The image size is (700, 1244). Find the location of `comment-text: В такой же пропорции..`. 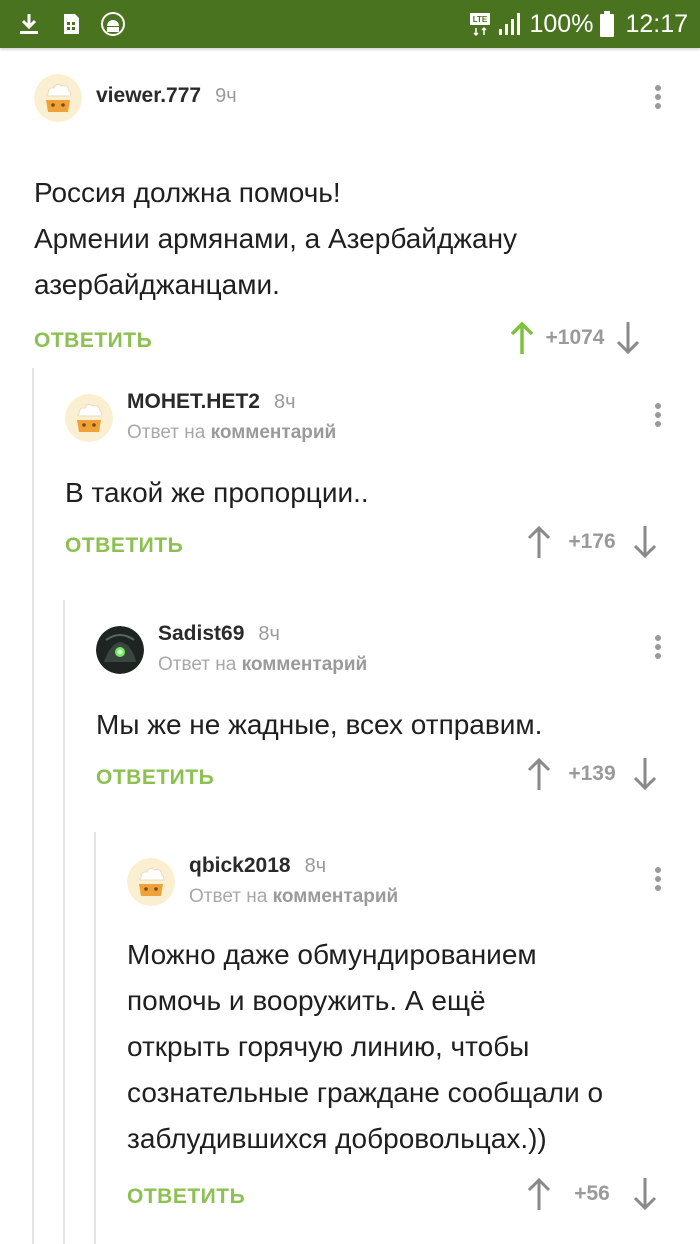

comment-text: В такой же пропорции.. is located at coordinates (217, 492).